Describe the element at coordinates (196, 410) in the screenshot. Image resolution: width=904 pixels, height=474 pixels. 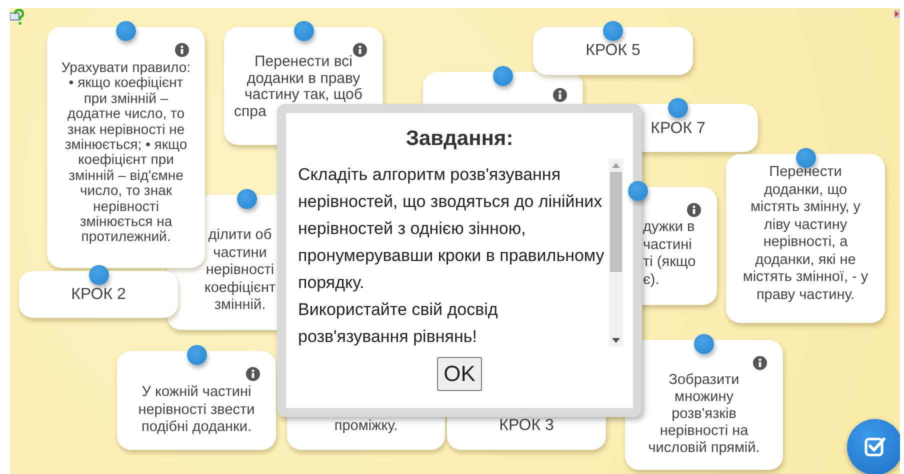
I see `card-text: У кожній частині нерівності звести подібні доданки.` at that location.